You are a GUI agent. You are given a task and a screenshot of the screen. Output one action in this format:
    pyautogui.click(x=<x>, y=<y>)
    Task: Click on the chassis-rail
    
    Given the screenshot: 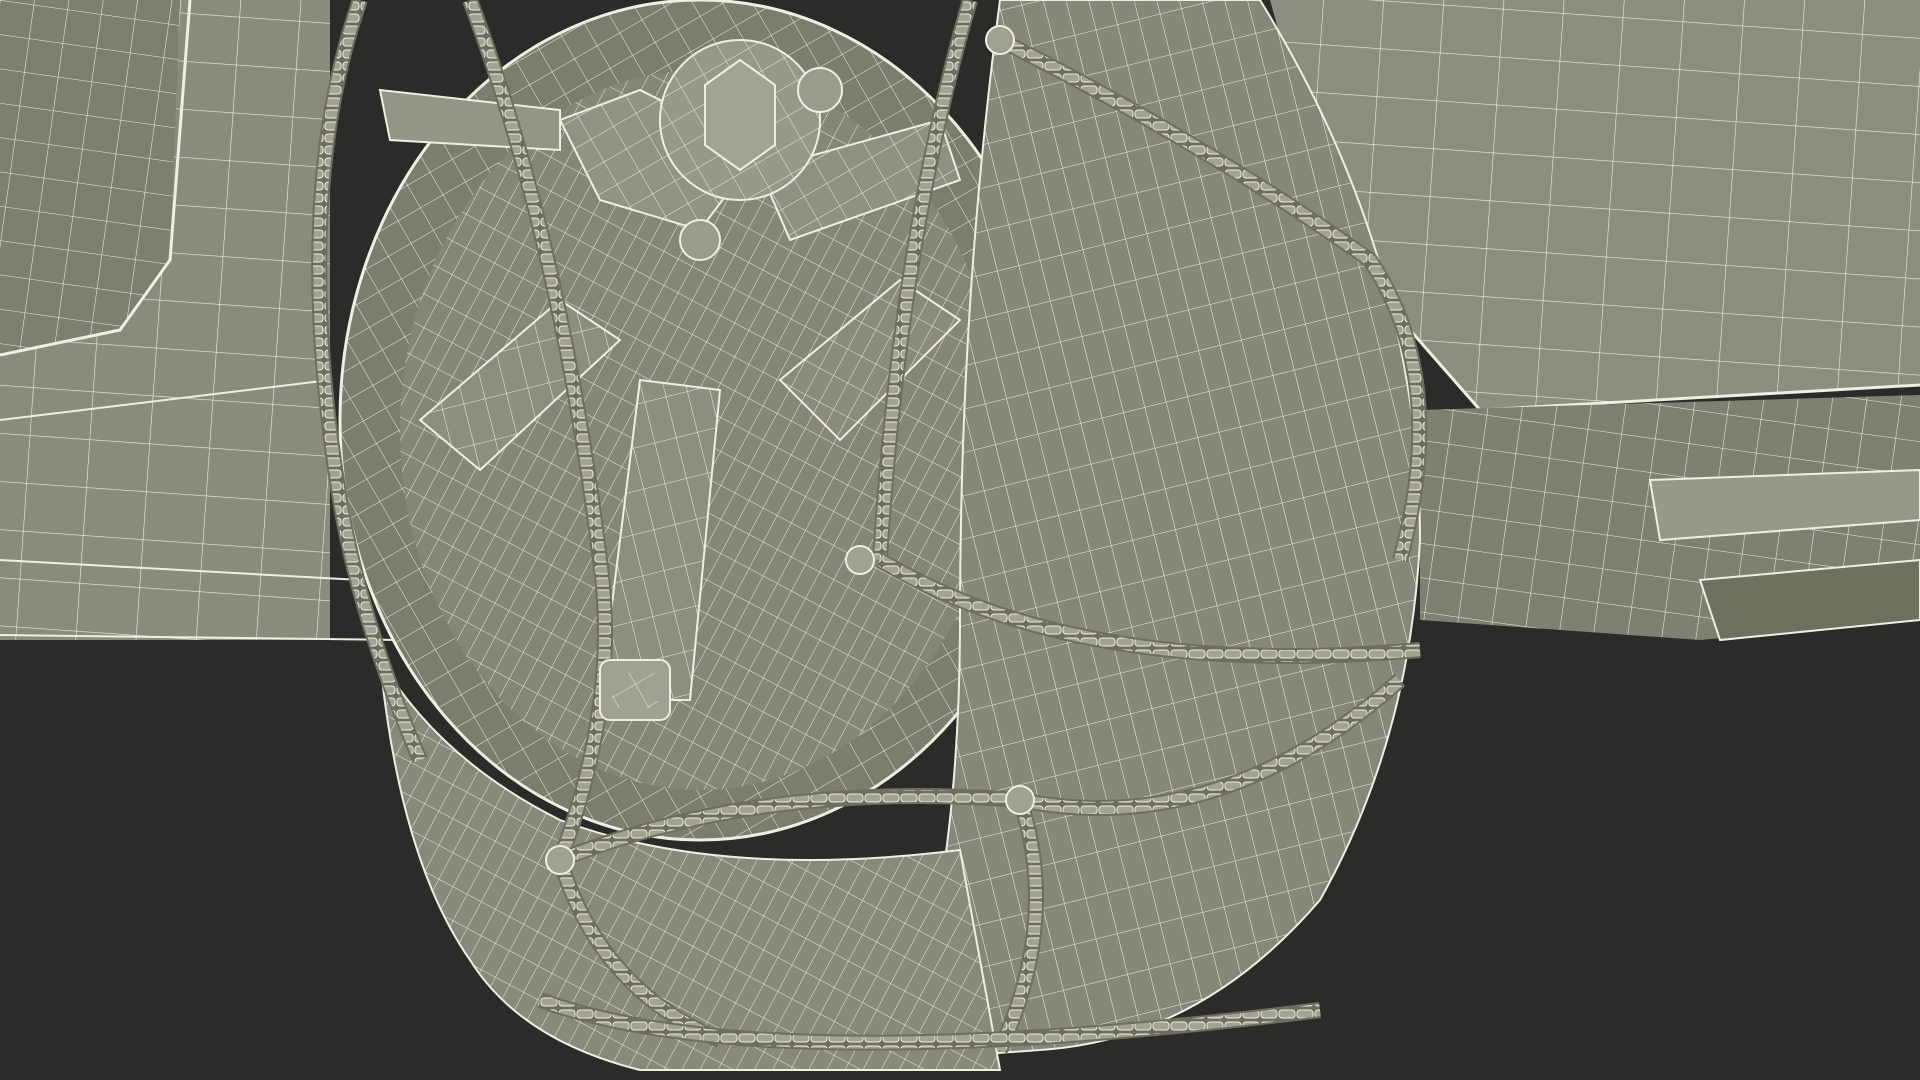 What is the action you would take?
    pyautogui.click(x=1670, y=518)
    